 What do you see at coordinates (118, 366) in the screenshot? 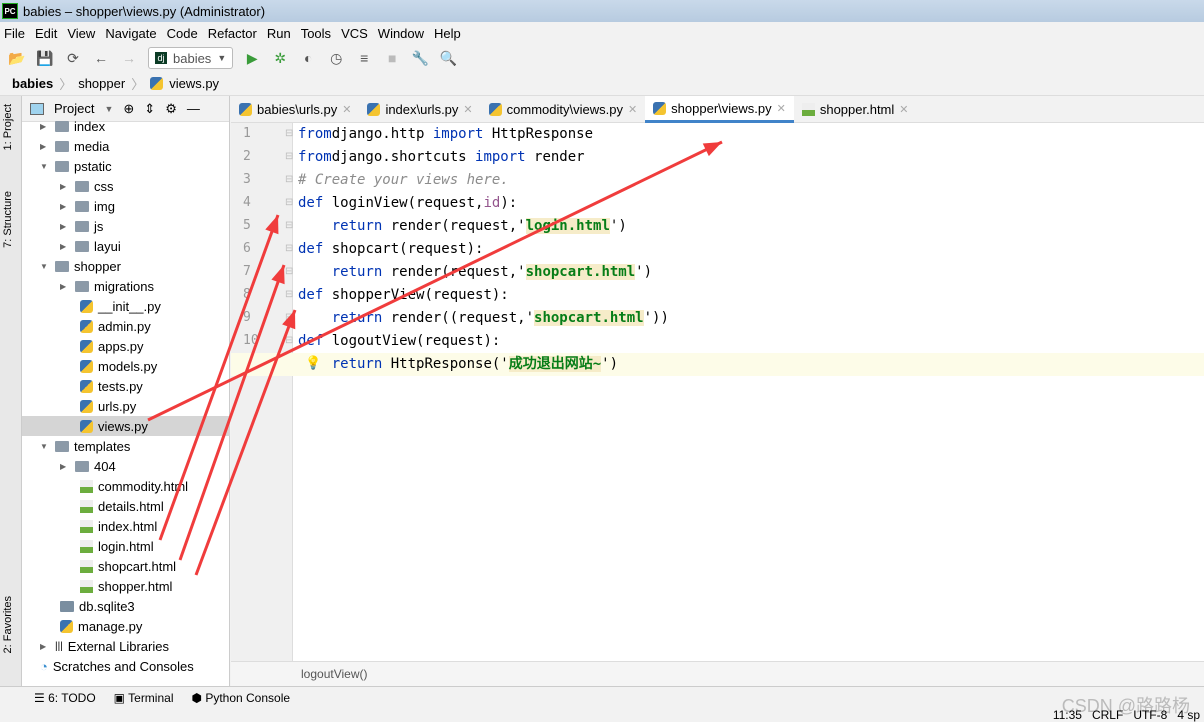
I see `tree-item: models.py` at bounding box center [118, 366].